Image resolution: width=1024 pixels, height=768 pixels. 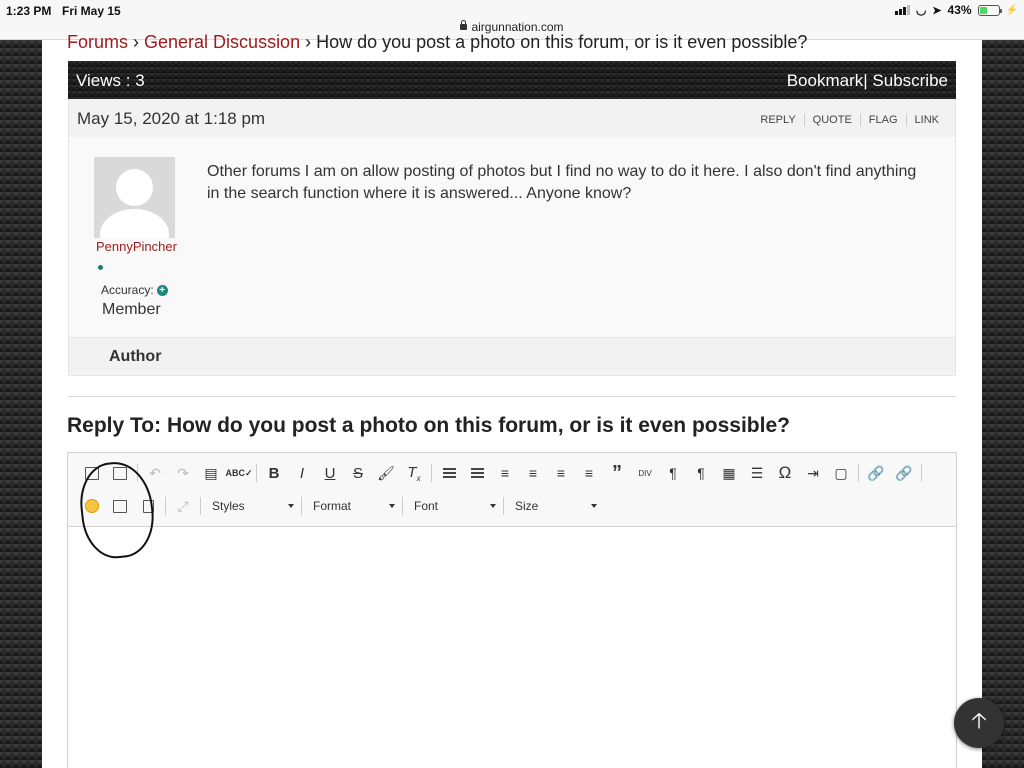 I want to click on italic-icon: I, so click(x=302, y=473).